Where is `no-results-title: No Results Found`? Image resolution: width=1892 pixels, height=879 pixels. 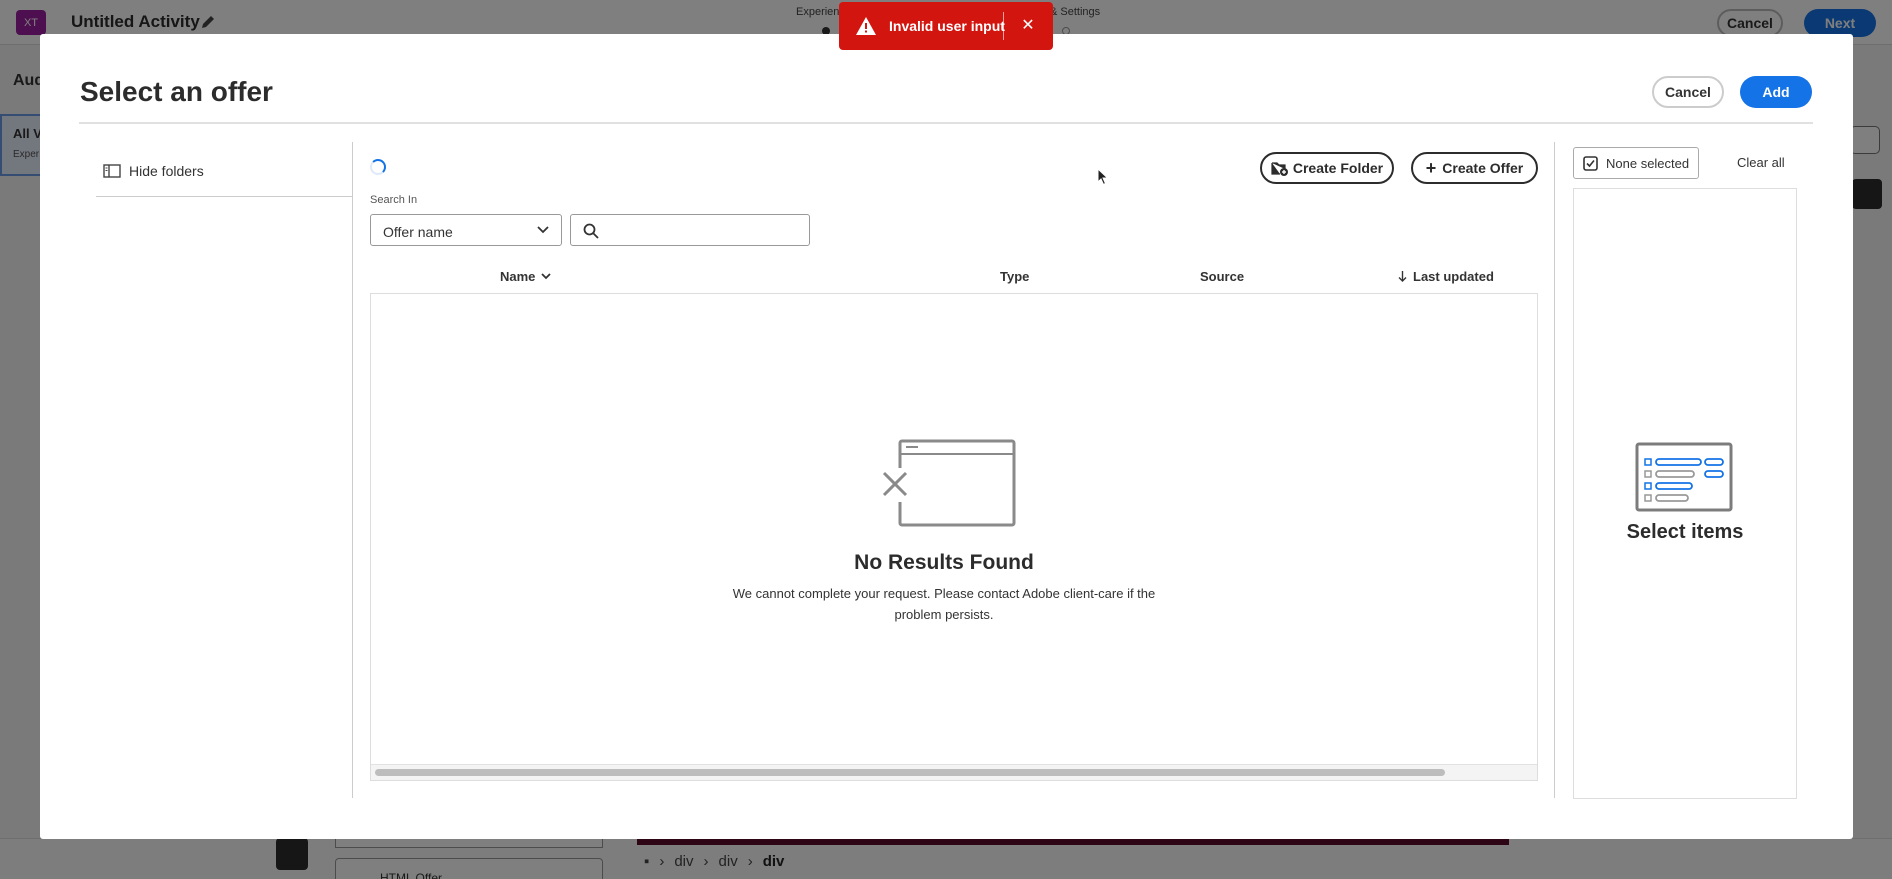
no-results-title: No Results Found is located at coordinates (944, 562).